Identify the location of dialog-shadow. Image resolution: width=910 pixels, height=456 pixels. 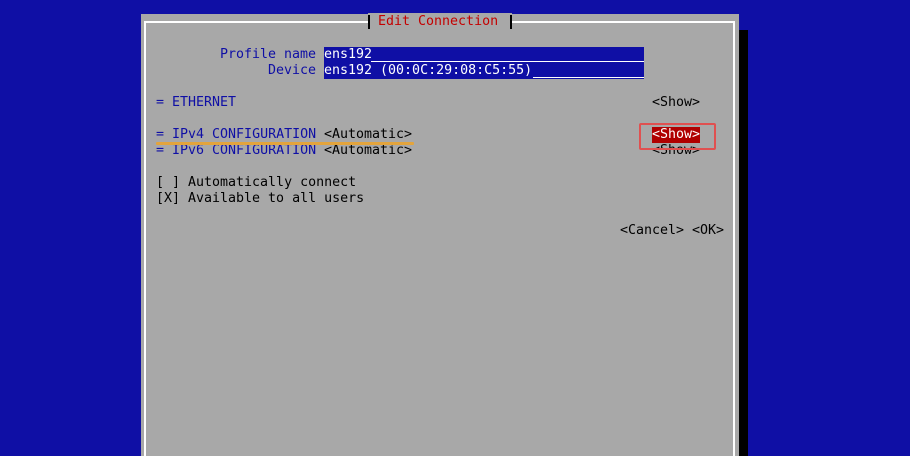
(743, 243).